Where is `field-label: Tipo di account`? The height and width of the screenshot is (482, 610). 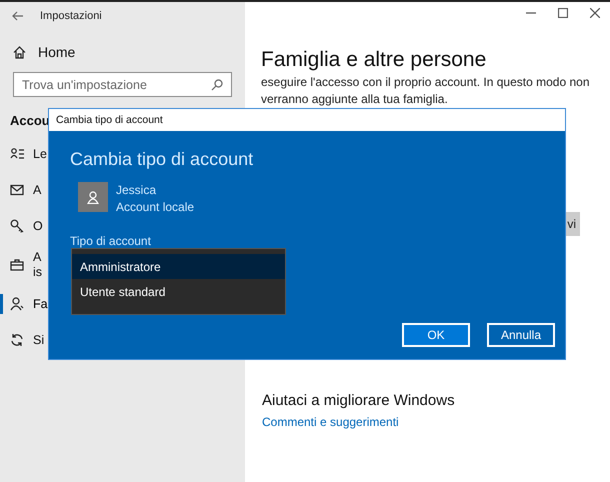 field-label: Tipo di account is located at coordinates (110, 240).